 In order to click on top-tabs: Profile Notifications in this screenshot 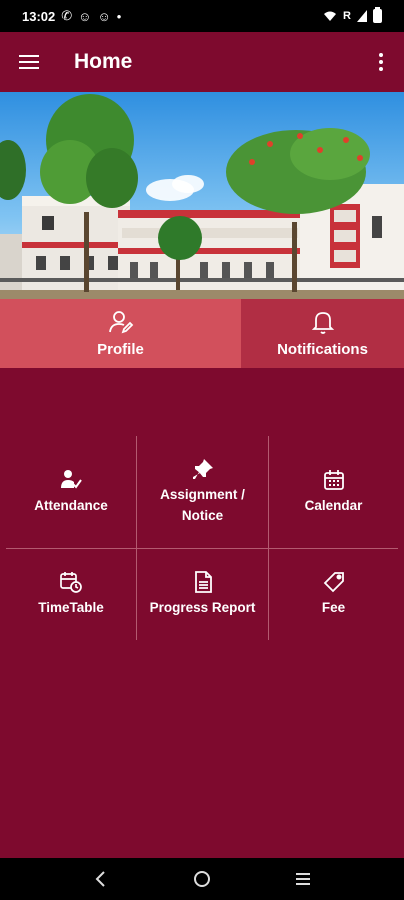, I will do `click(202, 333)`.